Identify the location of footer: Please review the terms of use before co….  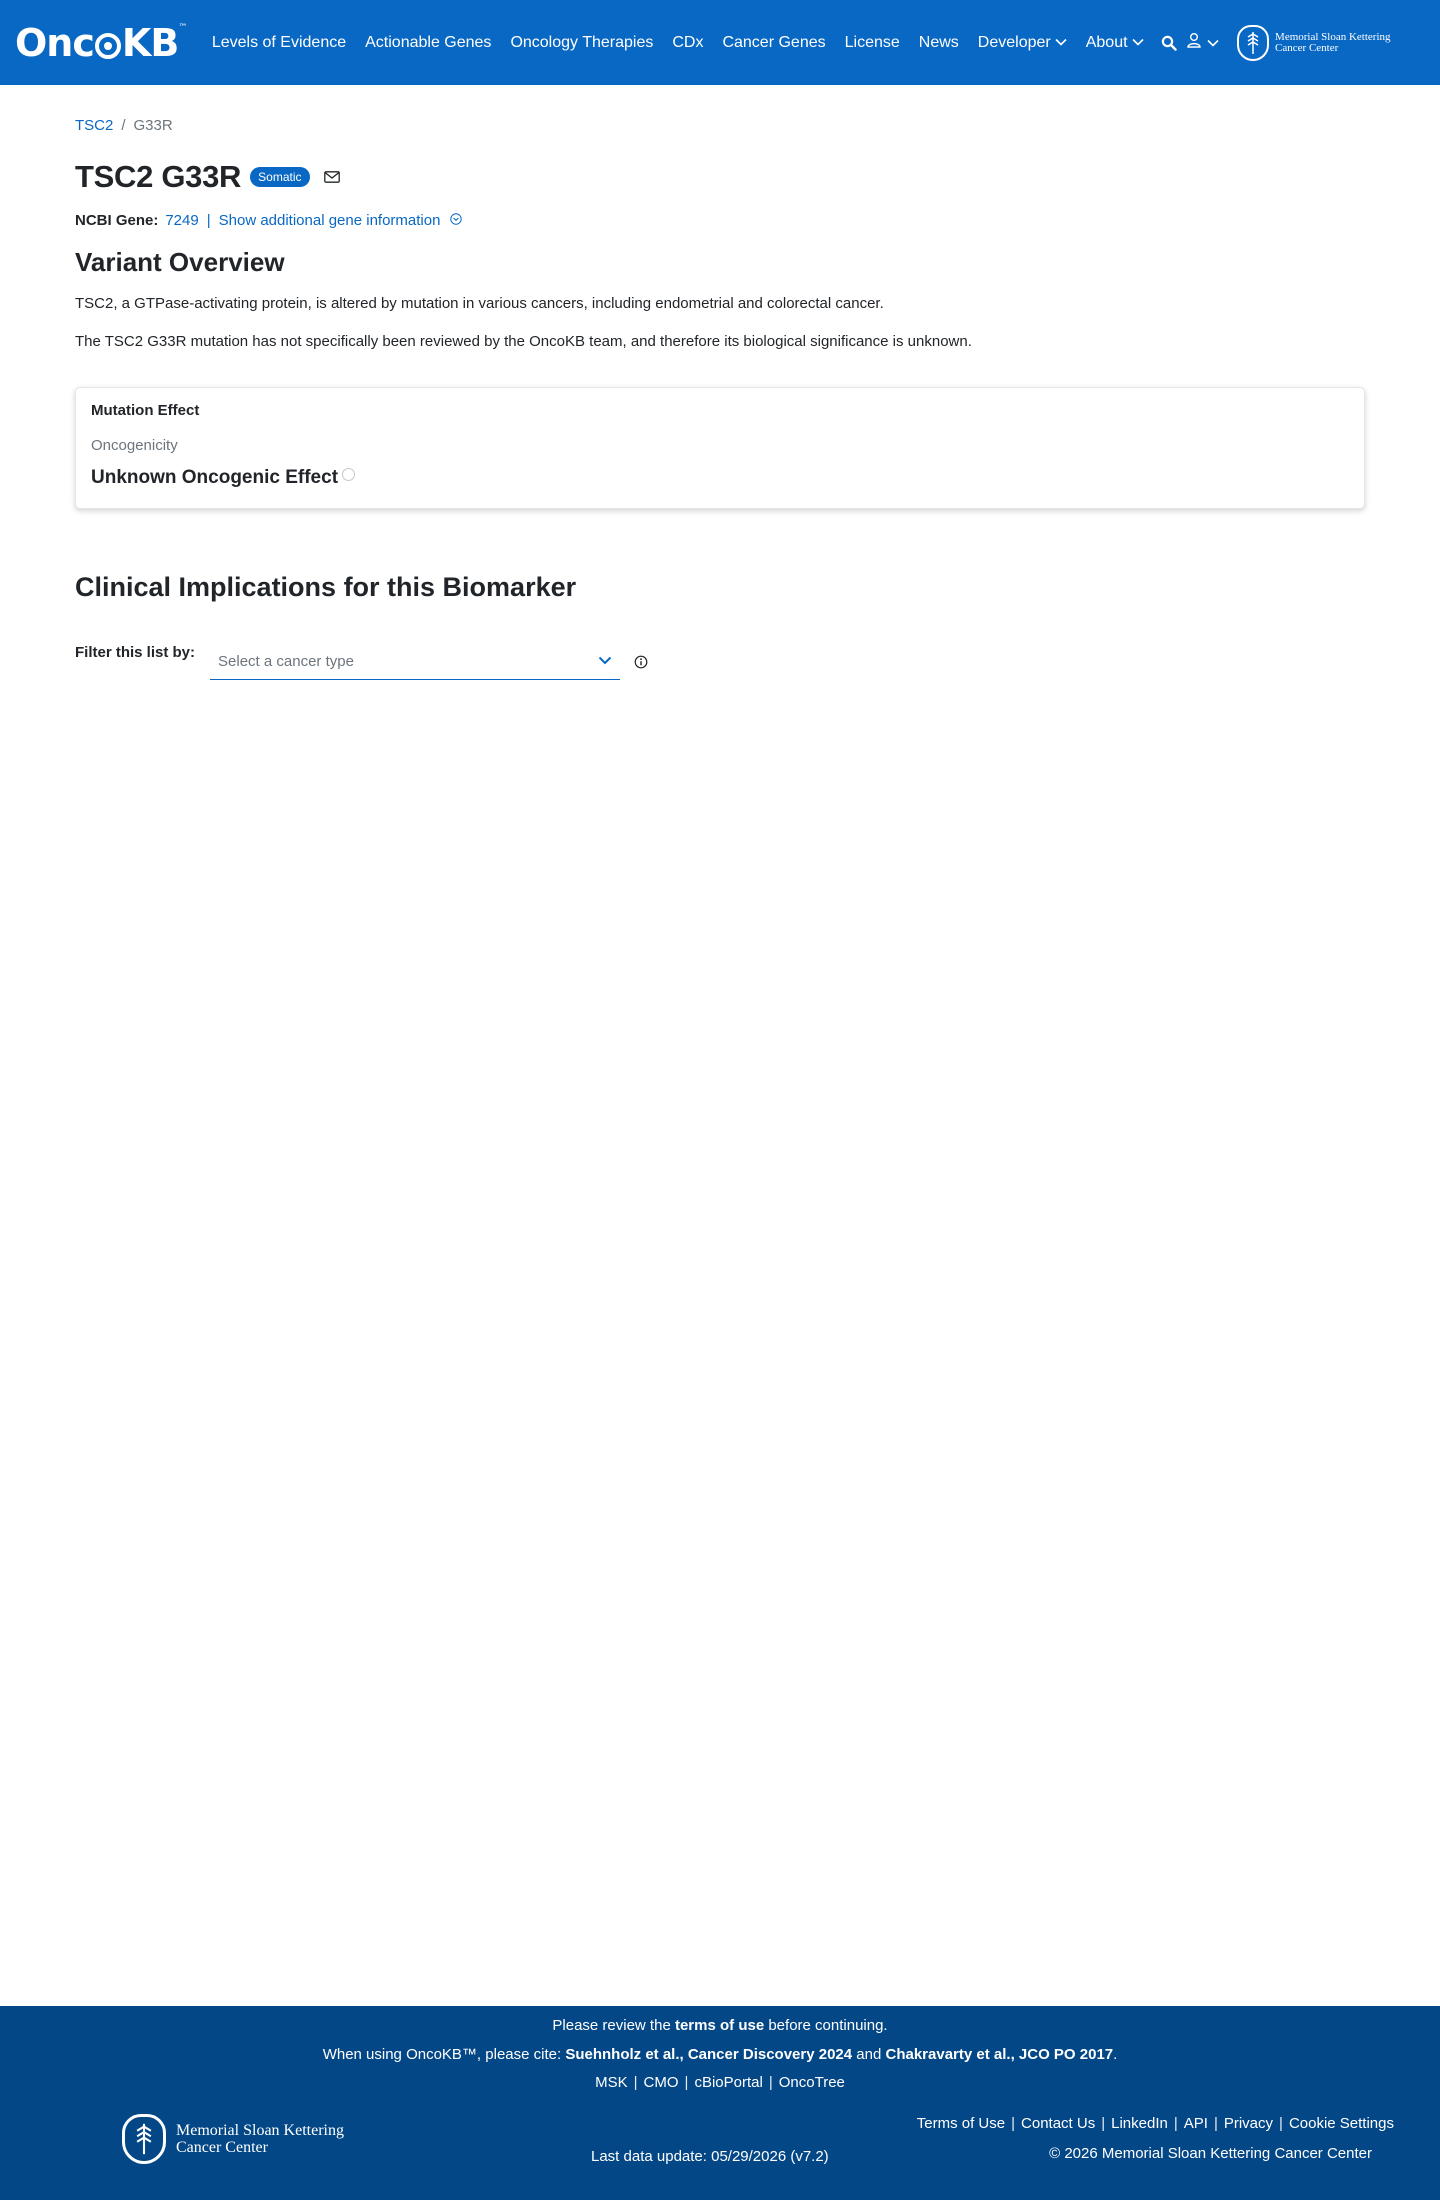
(720, 2103).